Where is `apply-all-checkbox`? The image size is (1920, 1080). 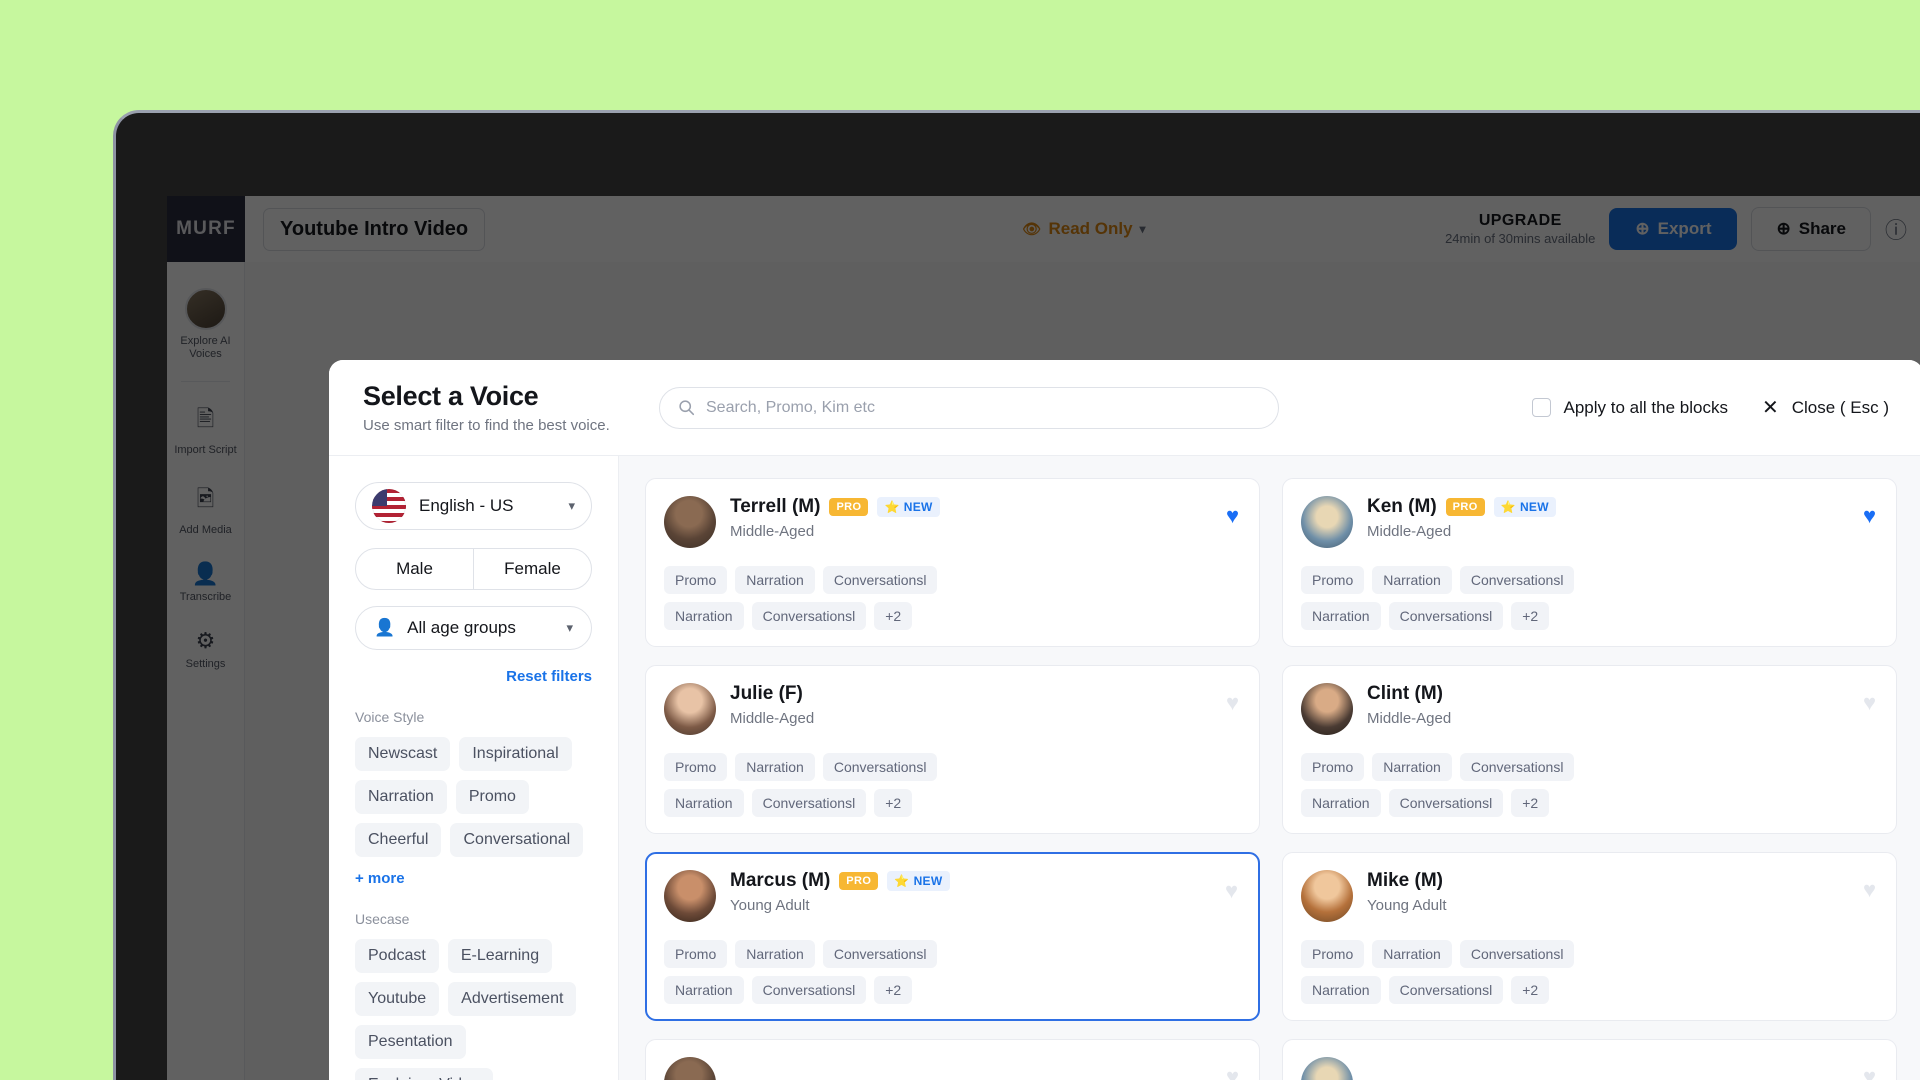
apply-all-checkbox is located at coordinates (1541, 407).